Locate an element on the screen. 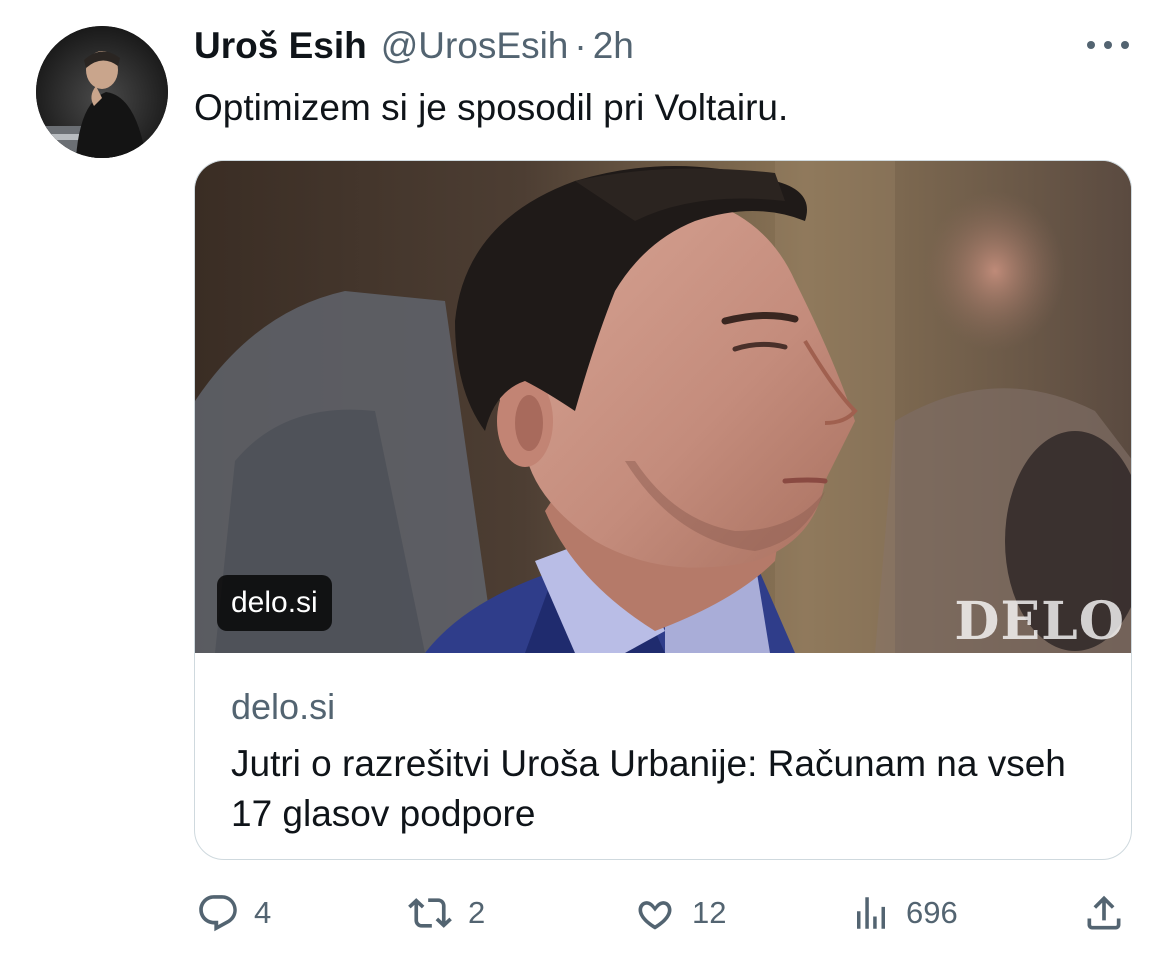  more-icon is located at coordinates (1108, 45).